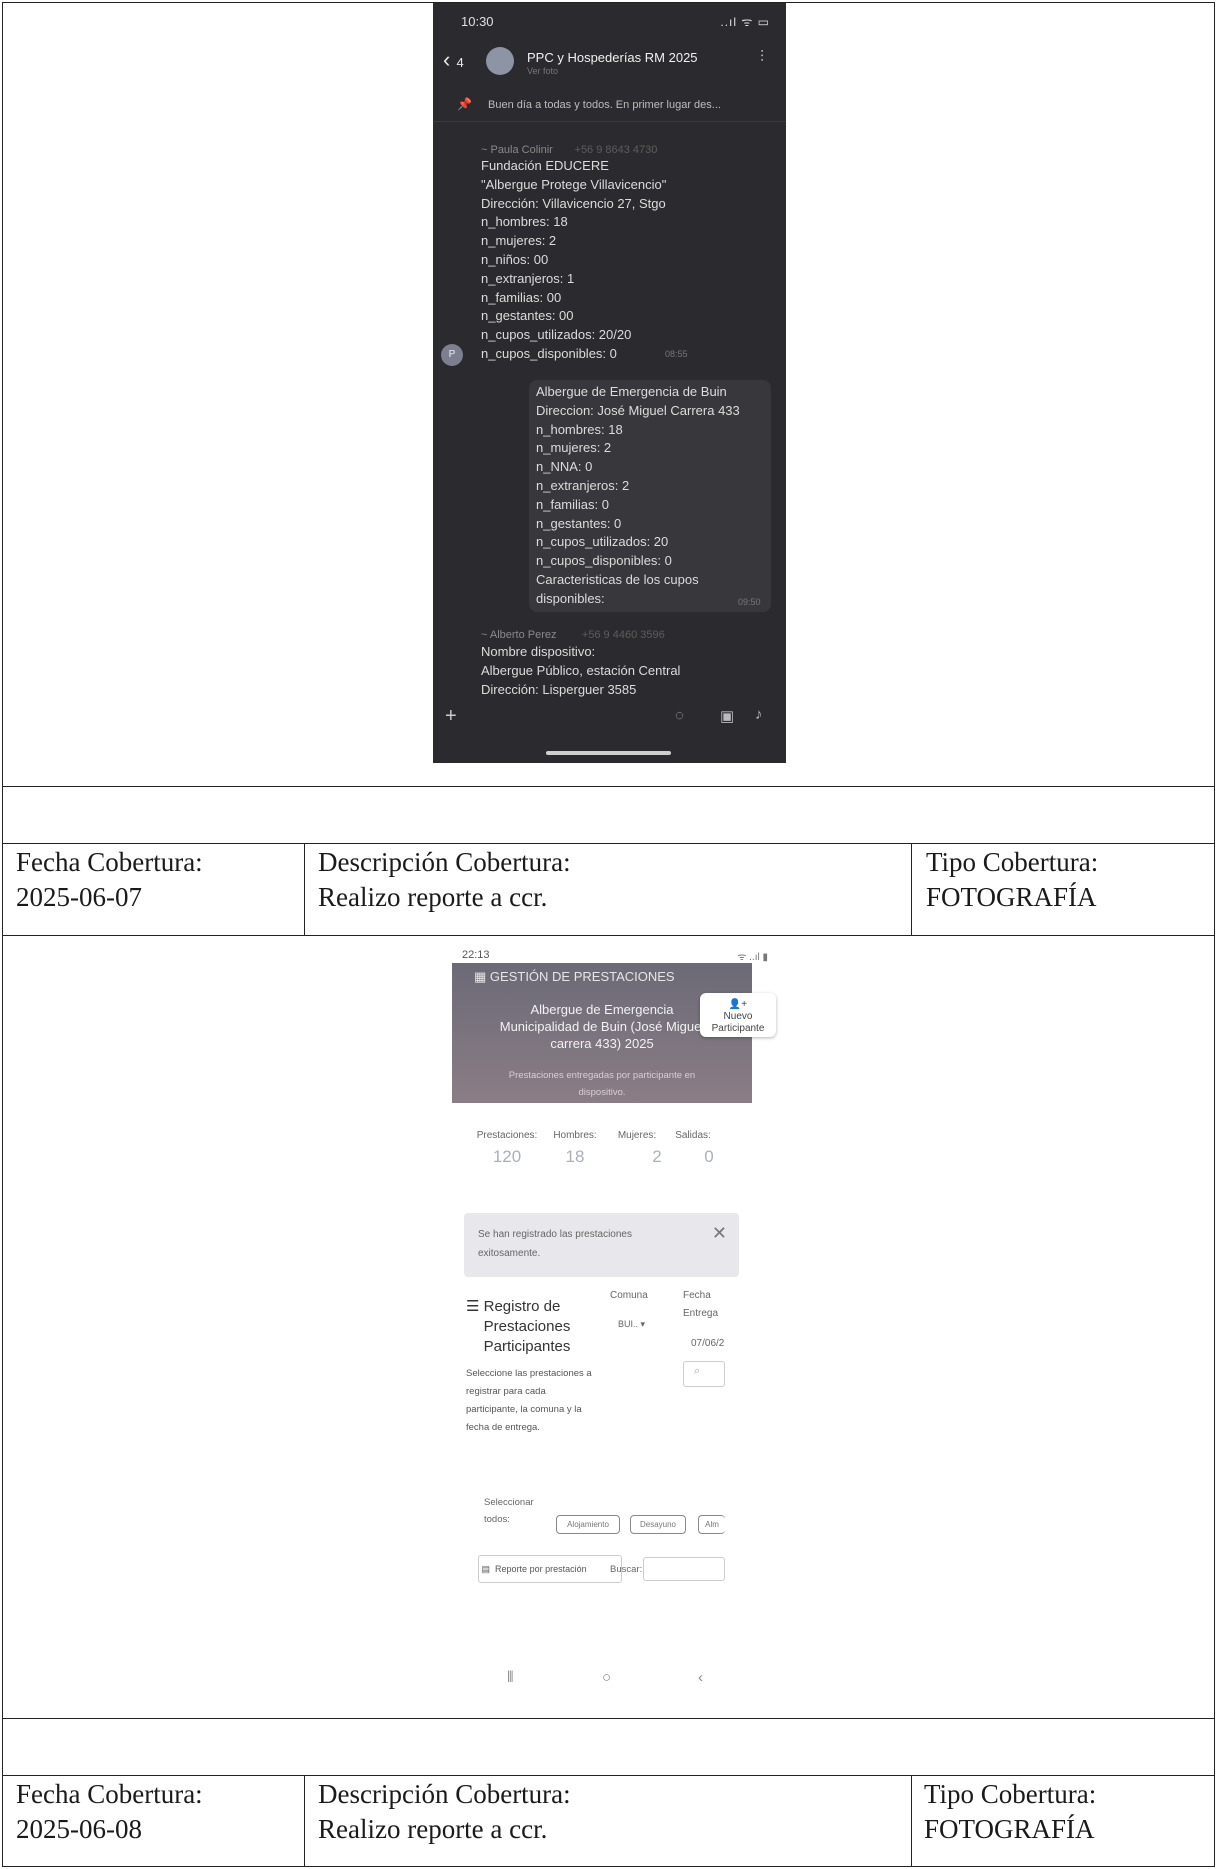 Image resolution: width=1217 pixels, height=1869 pixels. Describe the element at coordinates (507, 1135) in the screenshot. I see `stat-label: Prestaciones:` at that location.